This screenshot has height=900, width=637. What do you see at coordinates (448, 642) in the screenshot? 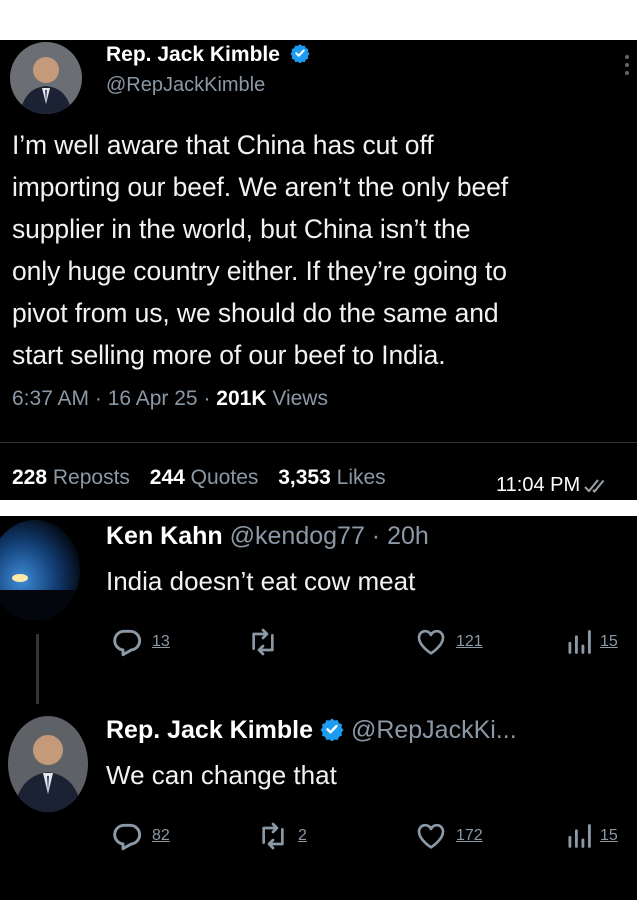
I see `like-button: 121` at bounding box center [448, 642].